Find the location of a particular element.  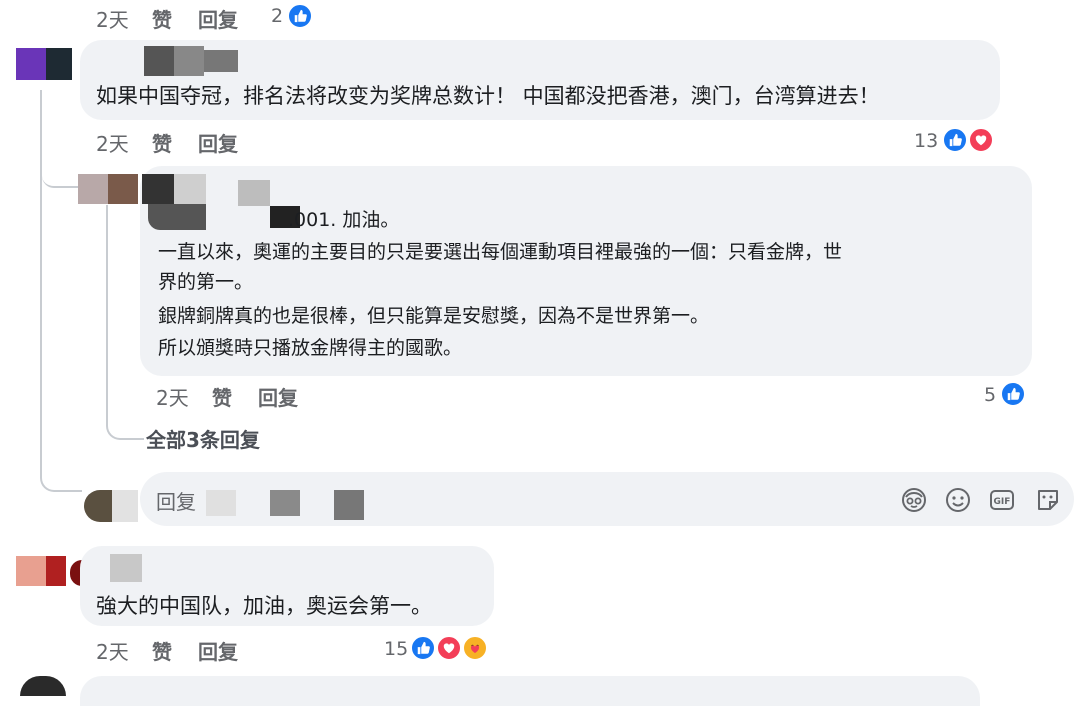

reaction-count: 13 is located at coordinates (926, 141).